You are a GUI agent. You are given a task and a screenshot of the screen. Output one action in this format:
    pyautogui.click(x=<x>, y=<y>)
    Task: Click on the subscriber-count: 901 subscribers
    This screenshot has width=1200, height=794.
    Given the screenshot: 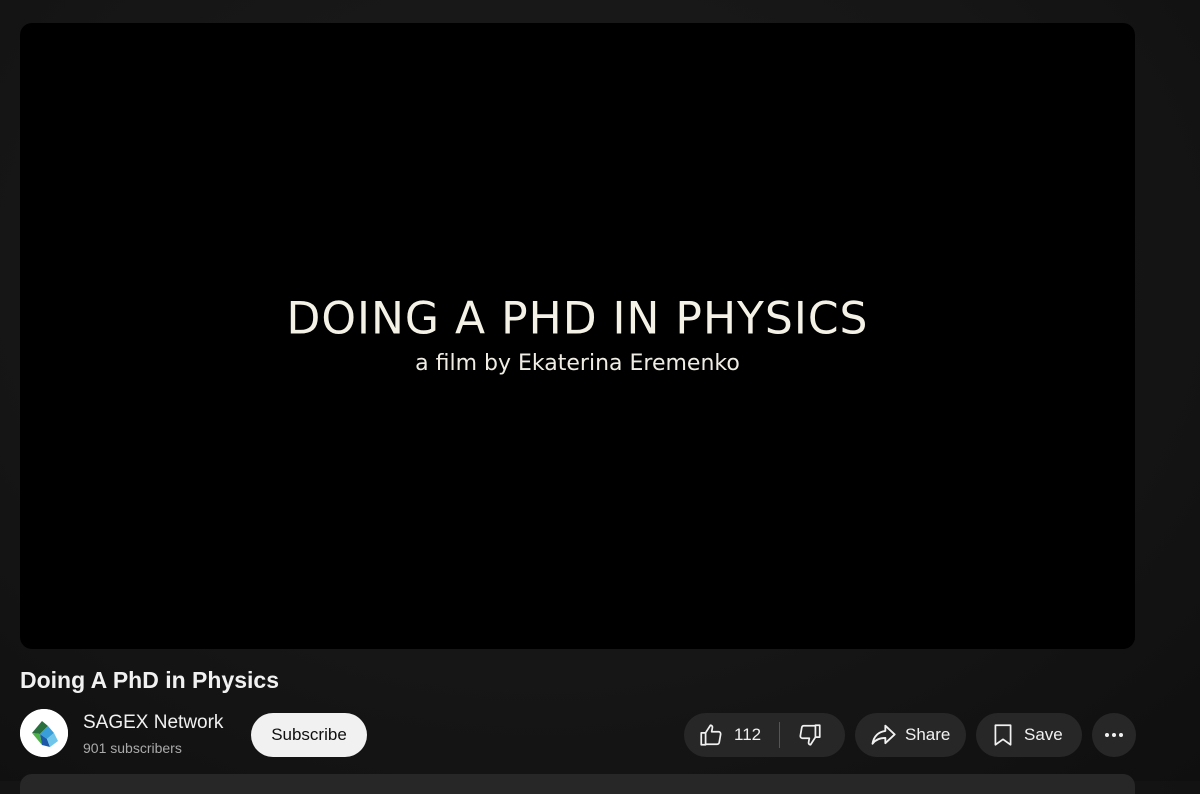 What is the action you would take?
    pyautogui.click(x=132, y=748)
    